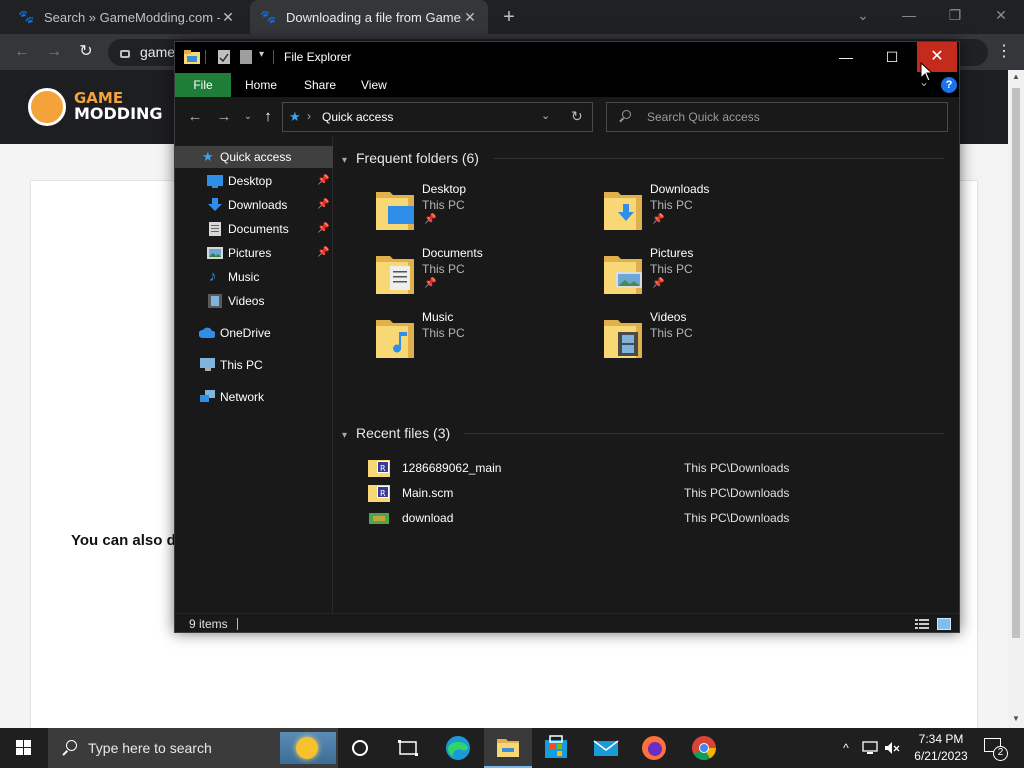 The height and width of the screenshot is (768, 1024). I want to click on browser-minimize-button: —, so click(909, 15).